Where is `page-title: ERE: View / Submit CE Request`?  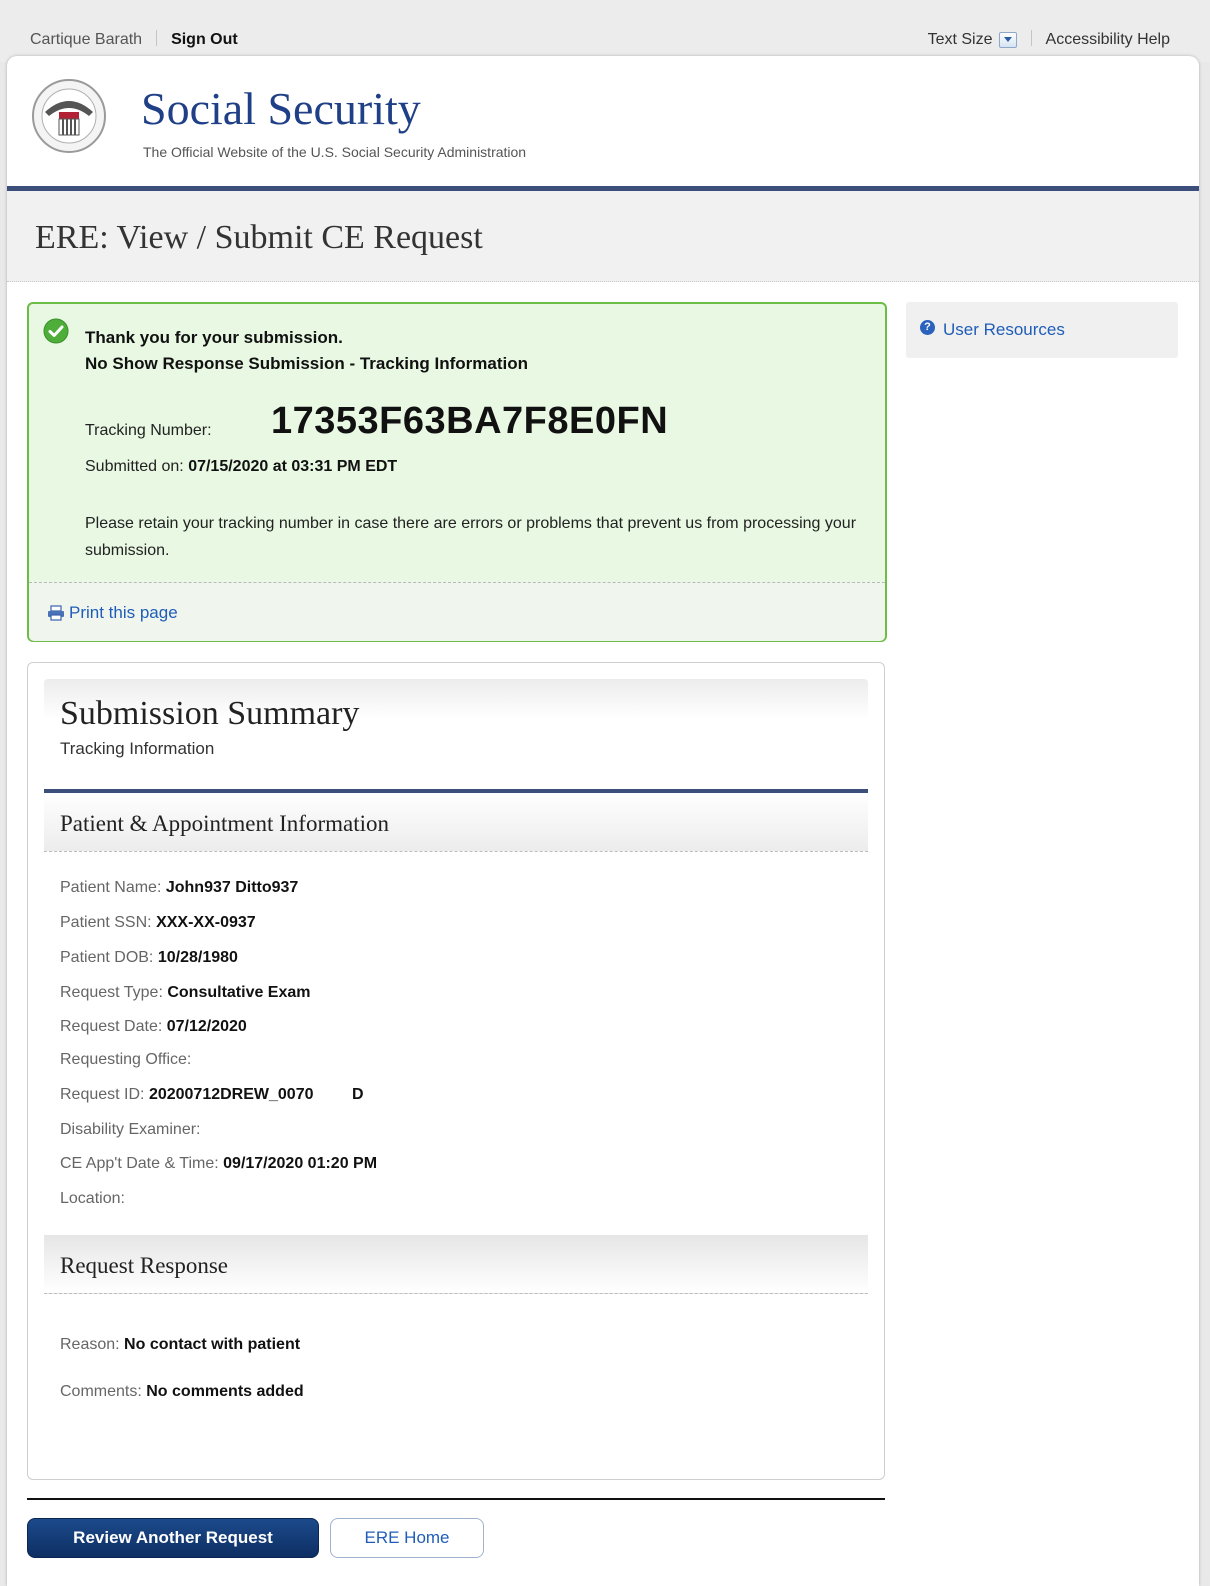
page-title: ERE: View / Submit CE Request is located at coordinates (259, 237).